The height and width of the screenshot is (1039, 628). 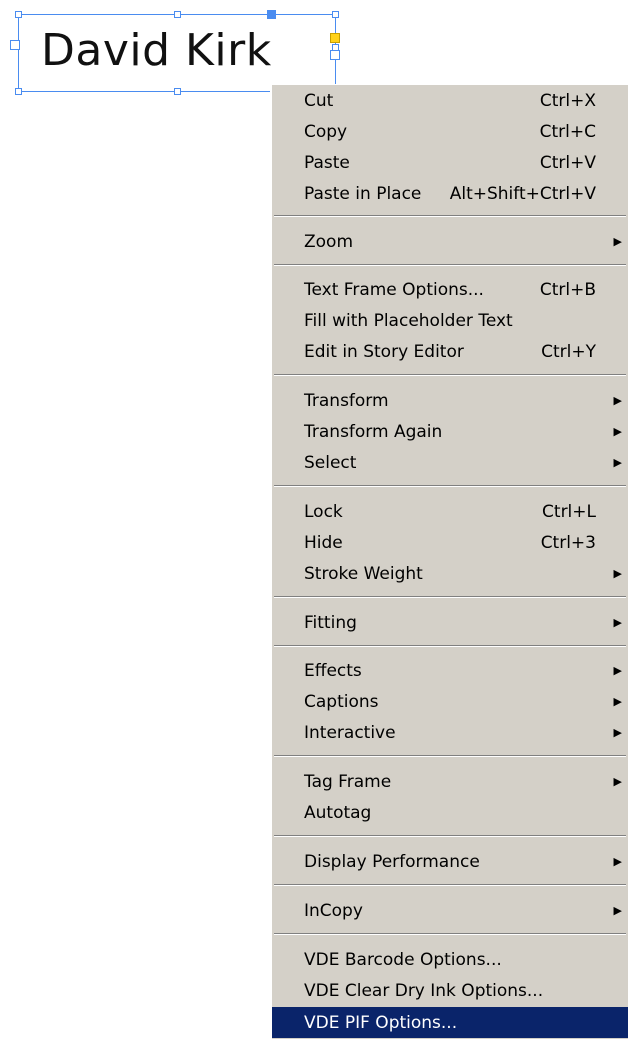 What do you see at coordinates (335, 55) in the screenshot?
I see `out-port` at bounding box center [335, 55].